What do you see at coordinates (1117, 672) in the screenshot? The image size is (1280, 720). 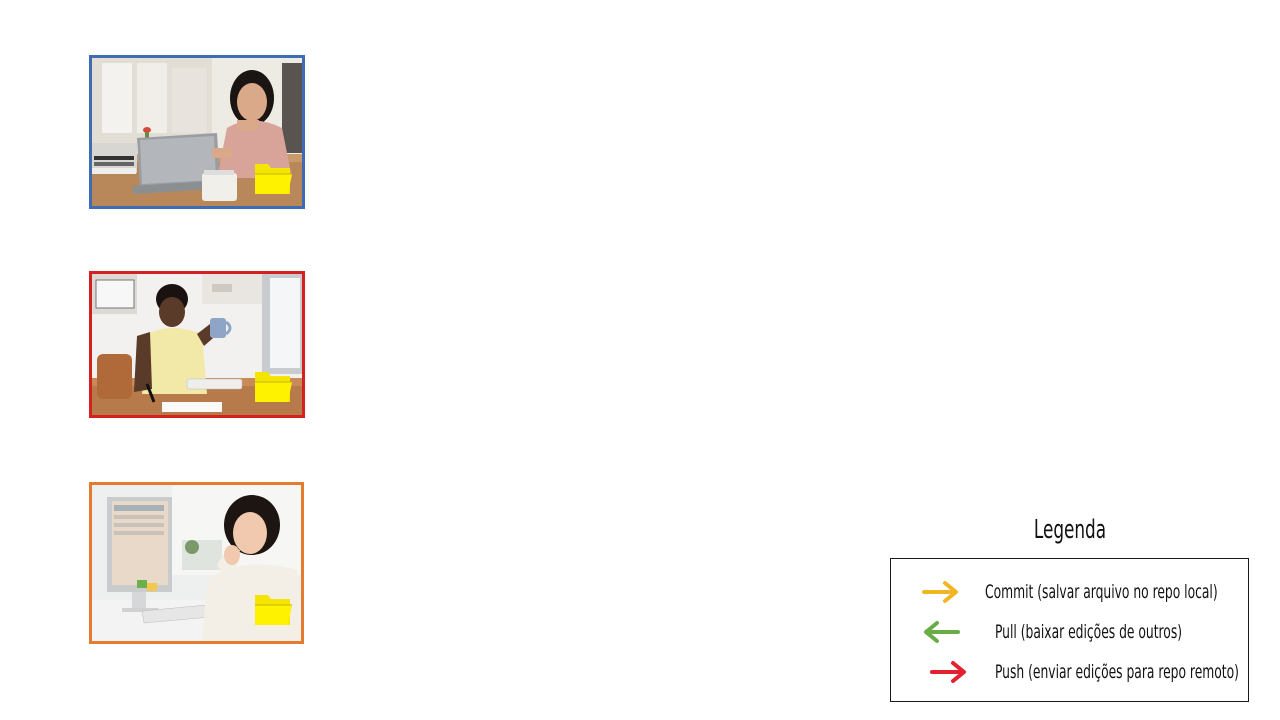 I see `legend-label-push: Push (enviar edições para repo remoto)` at bounding box center [1117, 672].